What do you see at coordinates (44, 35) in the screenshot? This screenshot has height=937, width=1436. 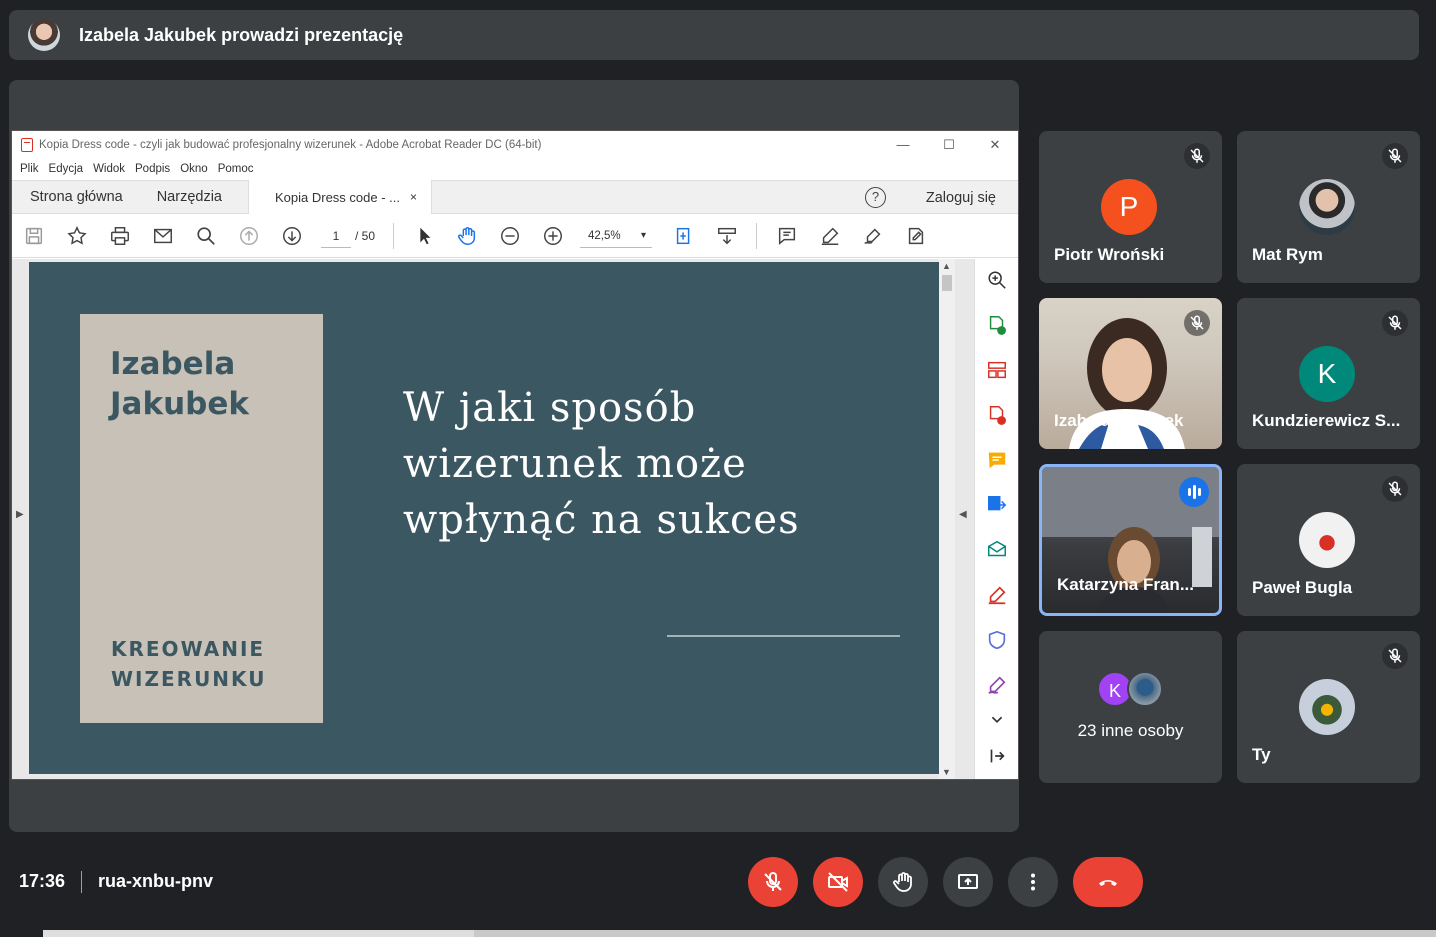 I see `presenter-avatar` at bounding box center [44, 35].